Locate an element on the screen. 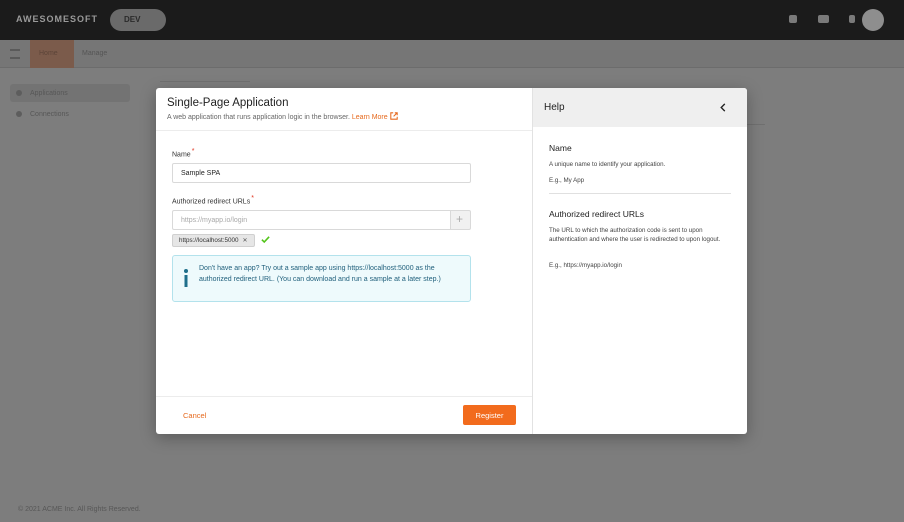  sidenav-item-connections: Connections is located at coordinates (49, 114).